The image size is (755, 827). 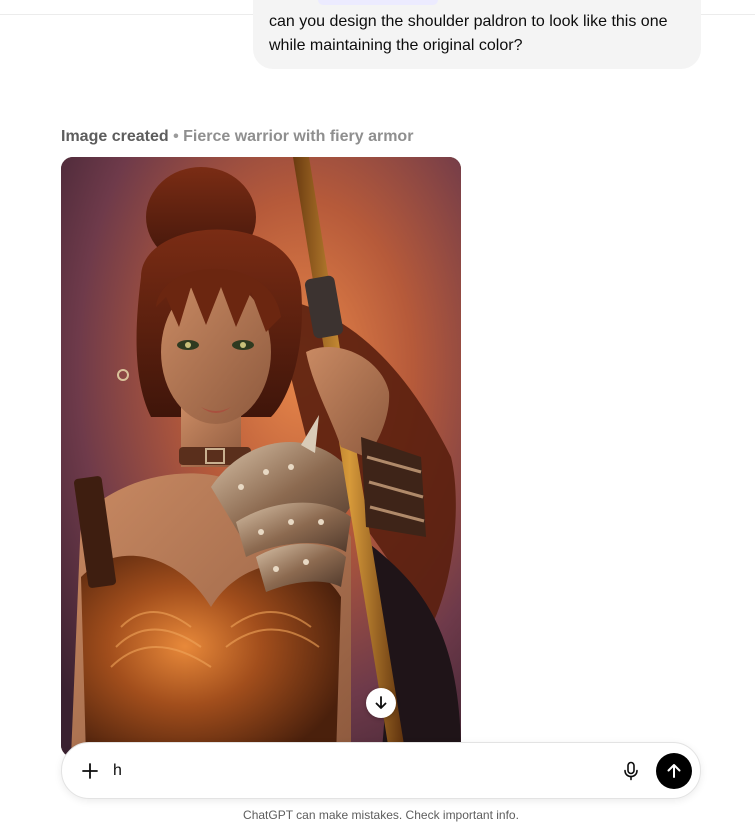 I want to click on attach-button, so click(x=90, y=771).